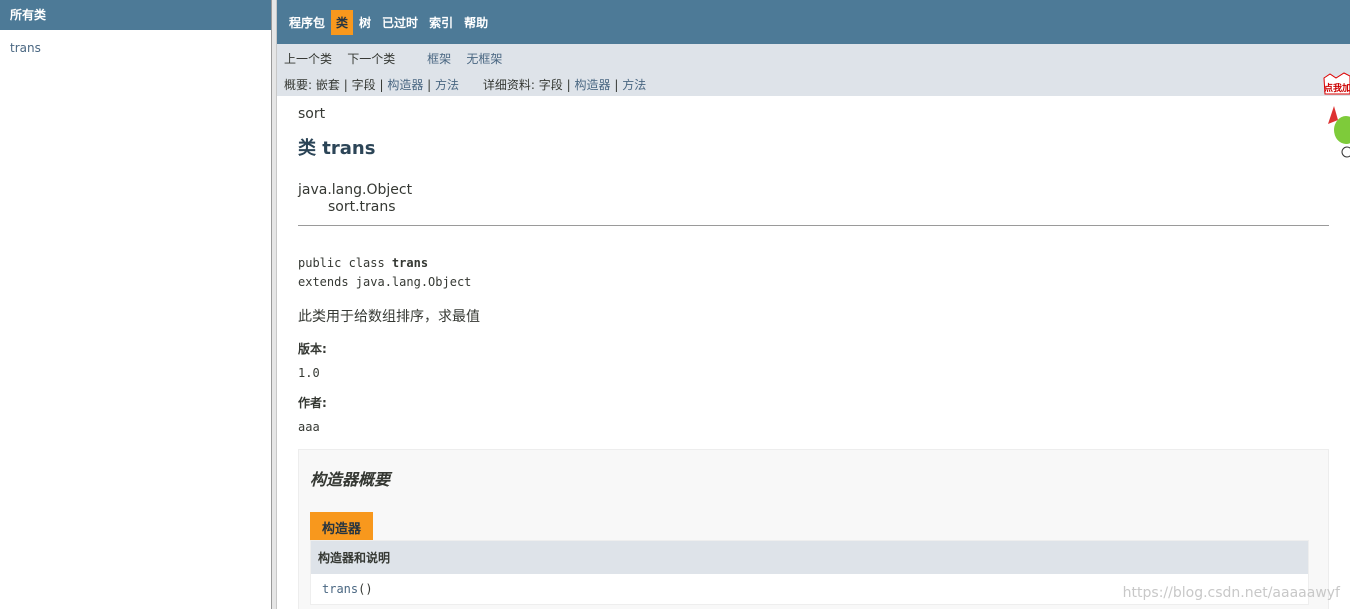  Describe the element at coordinates (365, 22) in the screenshot. I see `nav-tree: 树` at that location.